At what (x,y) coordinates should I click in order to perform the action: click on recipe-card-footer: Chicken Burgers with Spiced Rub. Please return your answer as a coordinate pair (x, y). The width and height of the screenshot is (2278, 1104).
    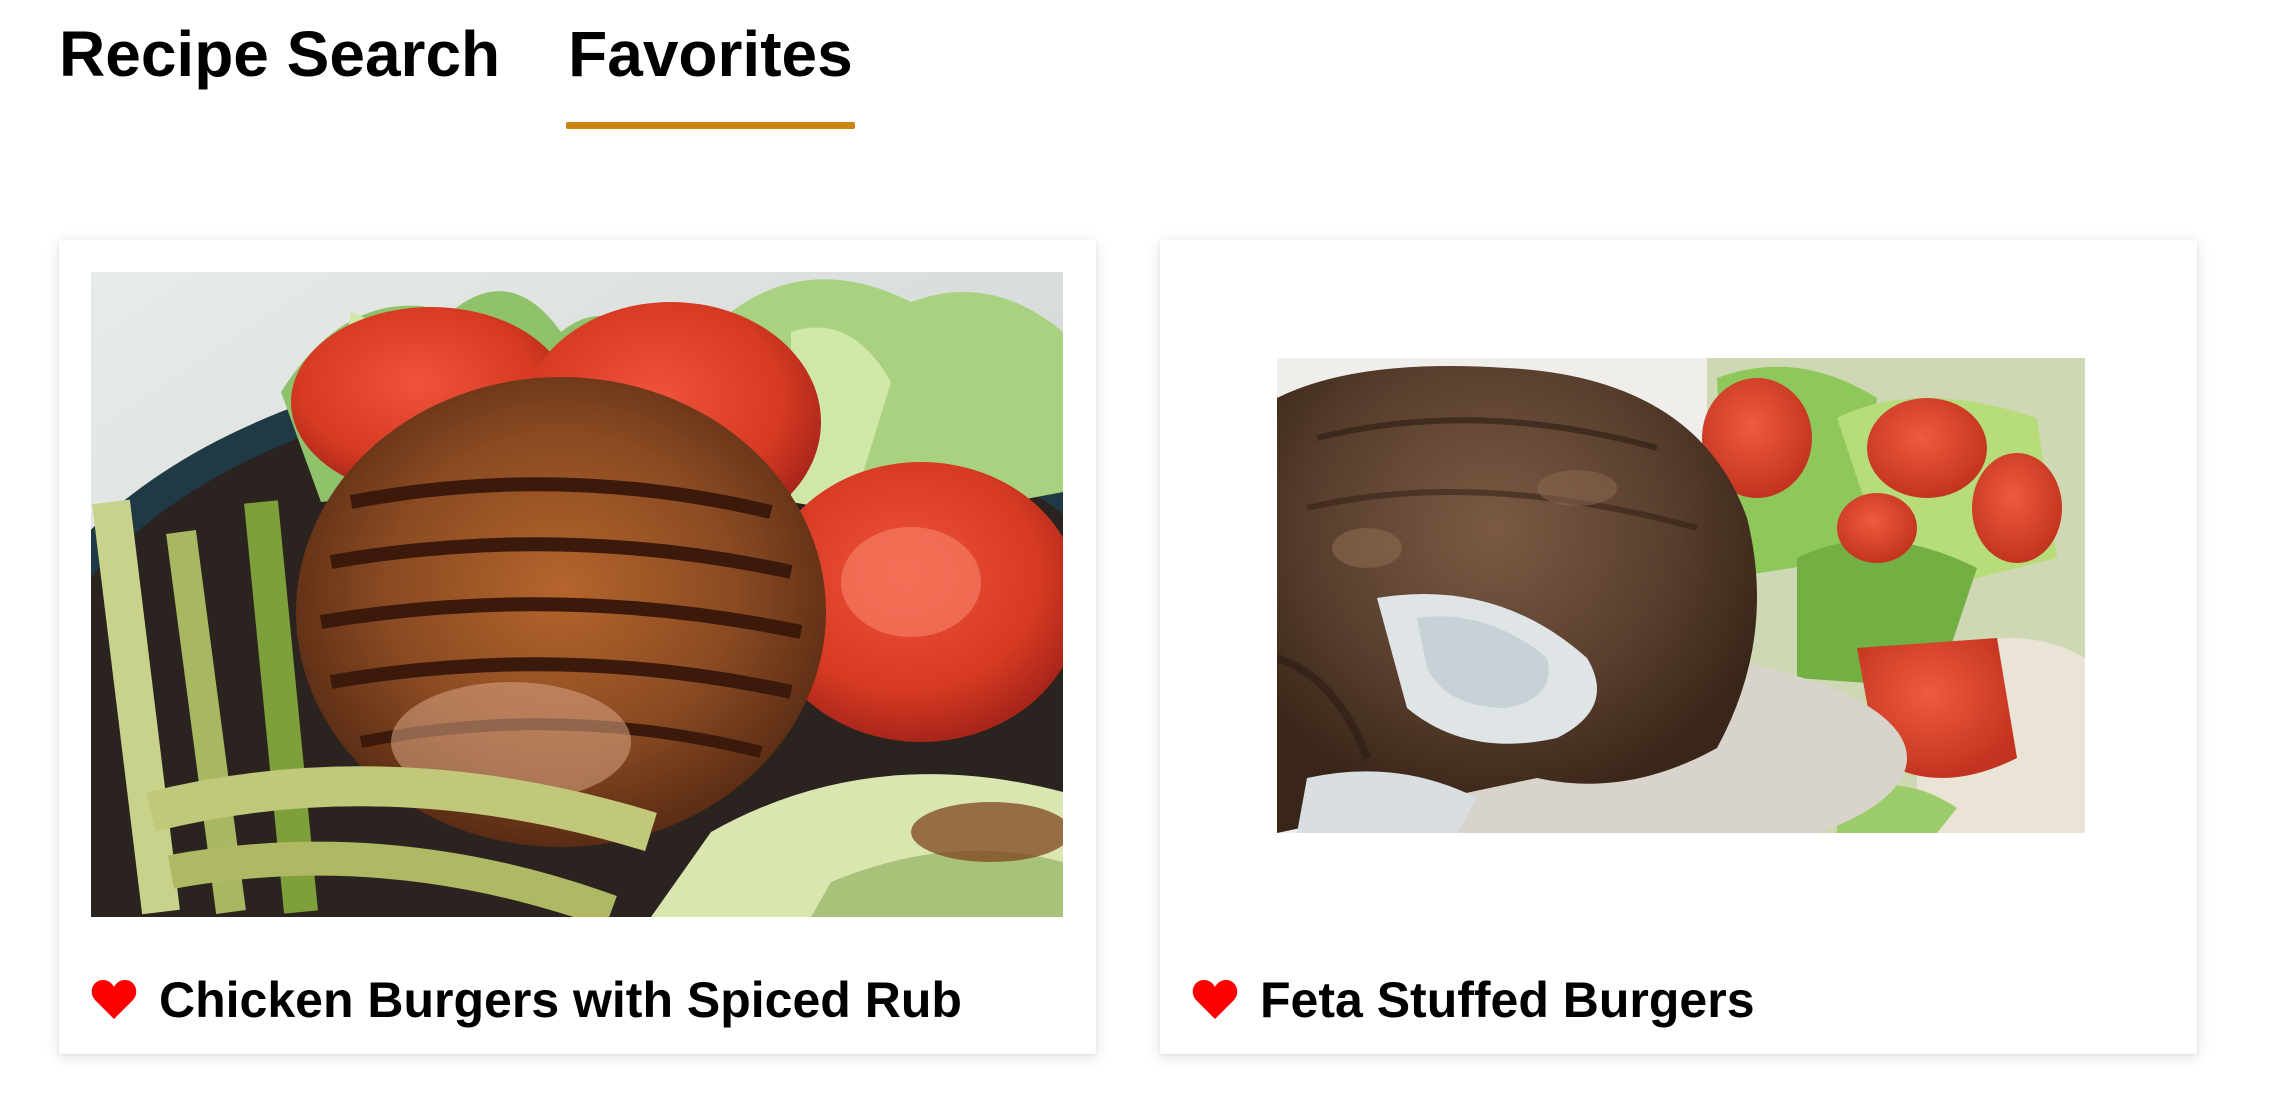
    Looking at the image, I should click on (526, 1000).